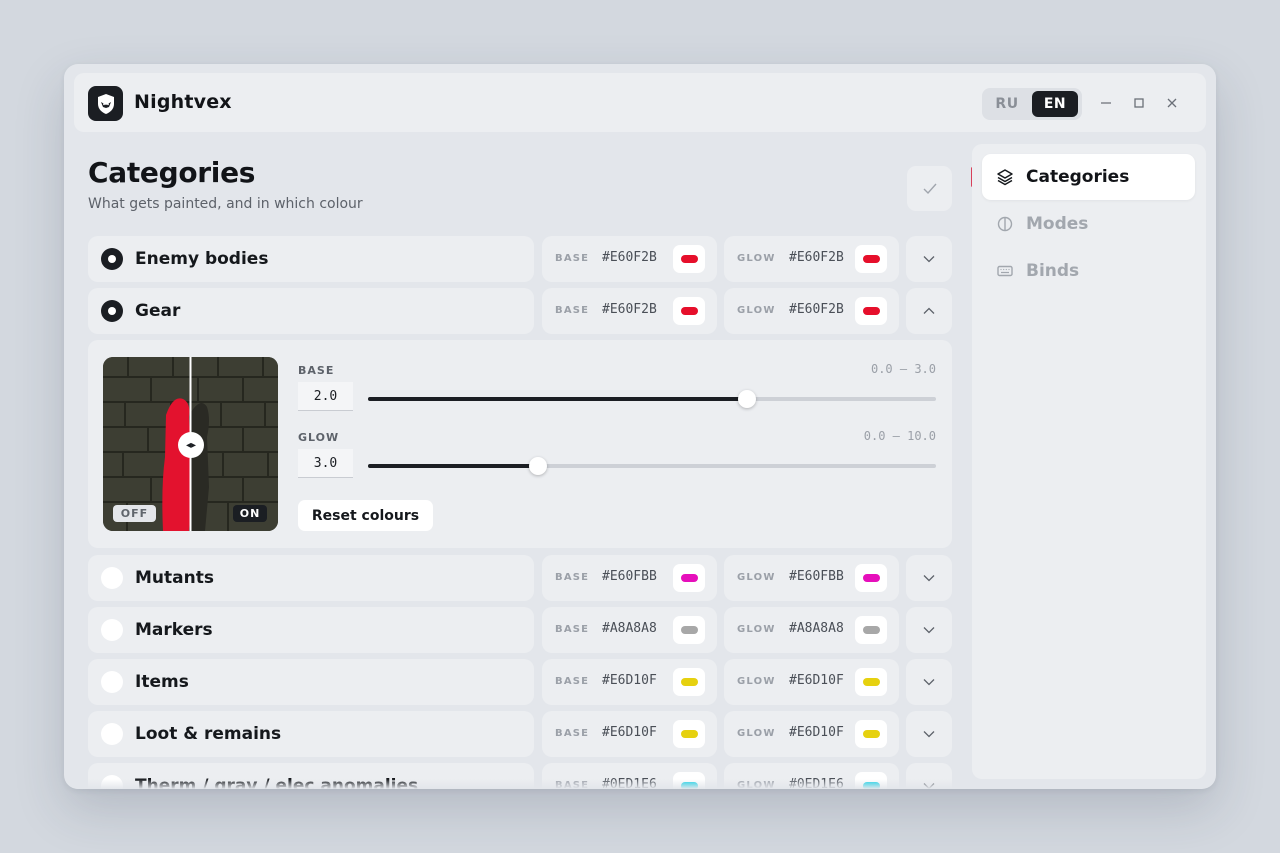  Describe the element at coordinates (325, 396) in the screenshot. I see `base-value-input: 2.0` at that location.